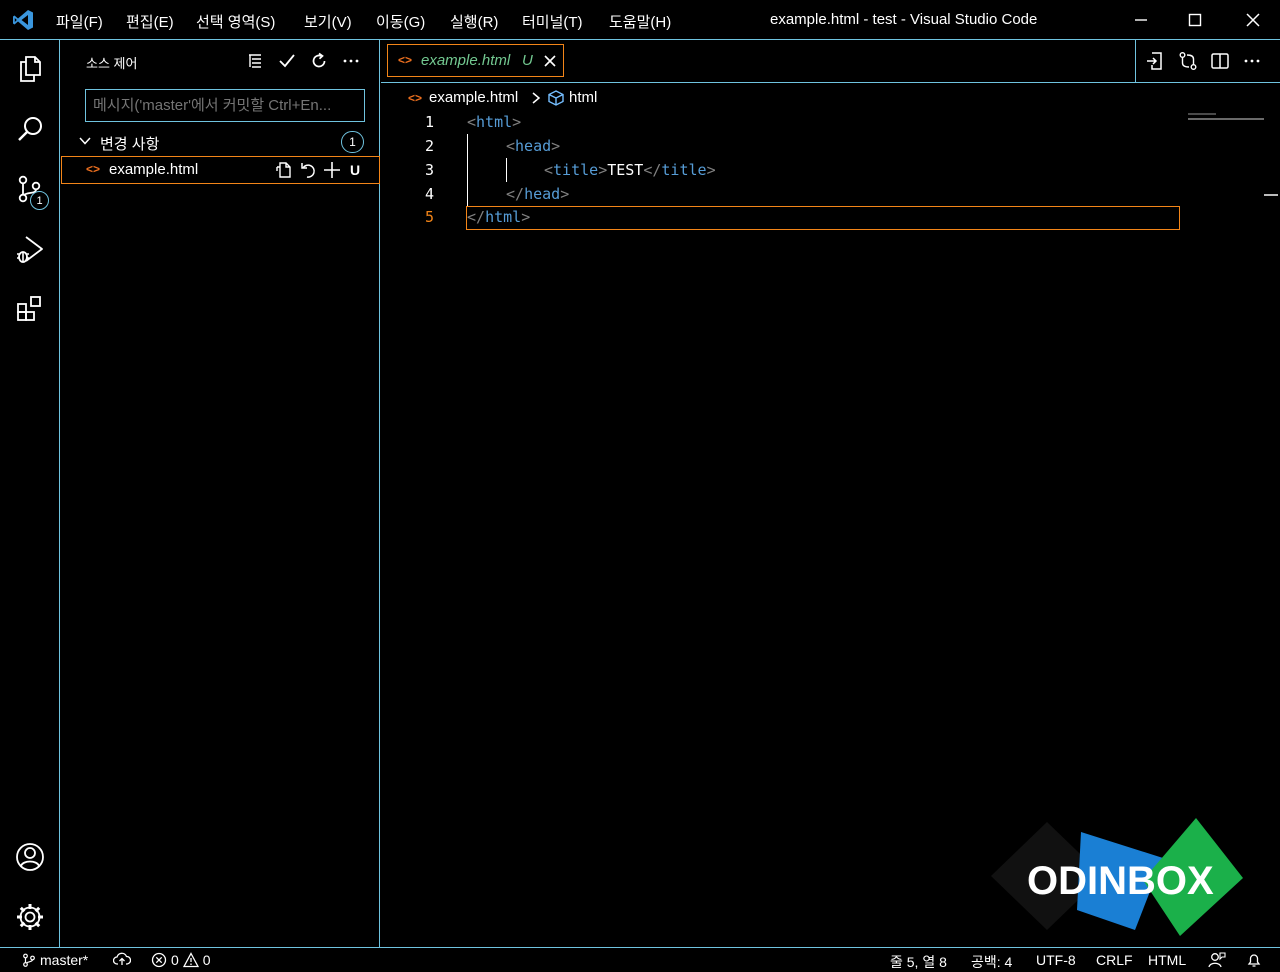 The image size is (1280, 972). I want to click on list-tree-icon, so click(255, 61).